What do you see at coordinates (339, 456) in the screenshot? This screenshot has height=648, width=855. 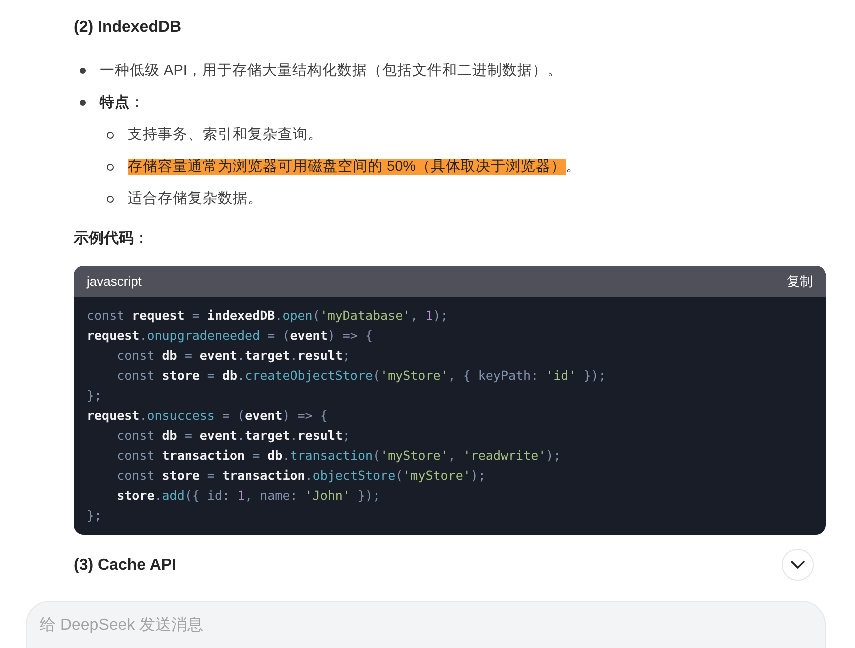 I see `code-line: const transaction = db.transaction('myStore', 'readwrite');` at bounding box center [339, 456].